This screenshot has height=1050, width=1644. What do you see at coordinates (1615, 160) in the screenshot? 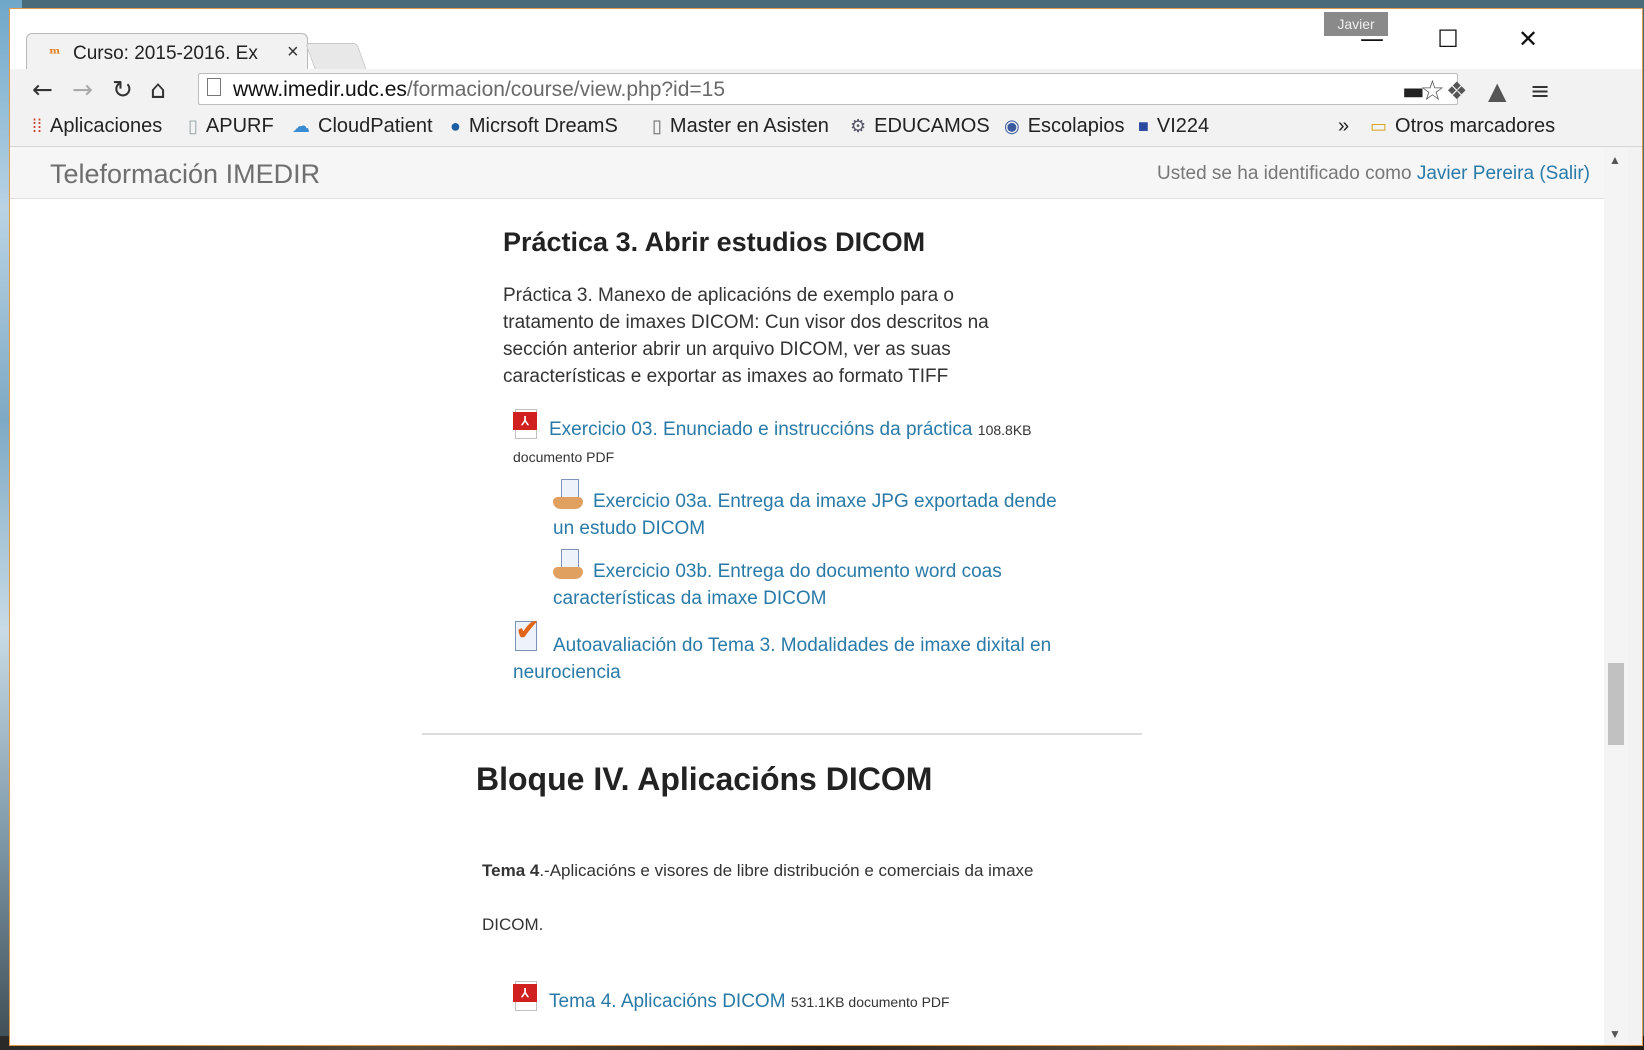
I see `scroll-up-icon: ▲` at bounding box center [1615, 160].